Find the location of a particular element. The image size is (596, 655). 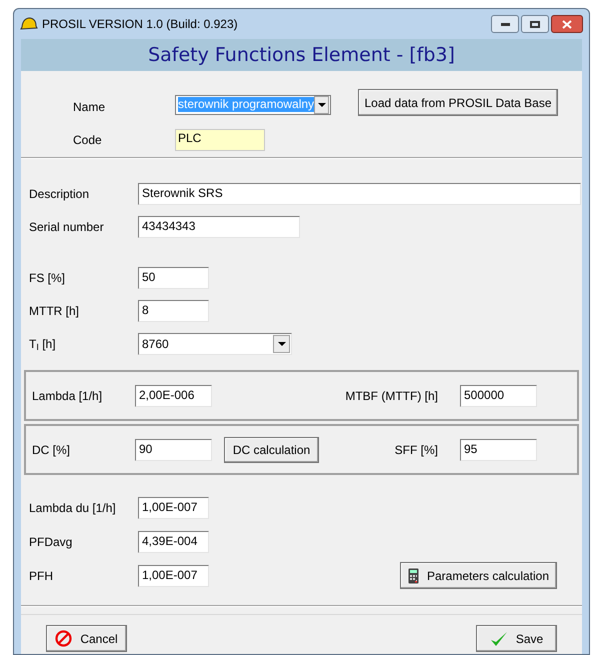

field-label: Lambda [1/h] is located at coordinates (68, 396).